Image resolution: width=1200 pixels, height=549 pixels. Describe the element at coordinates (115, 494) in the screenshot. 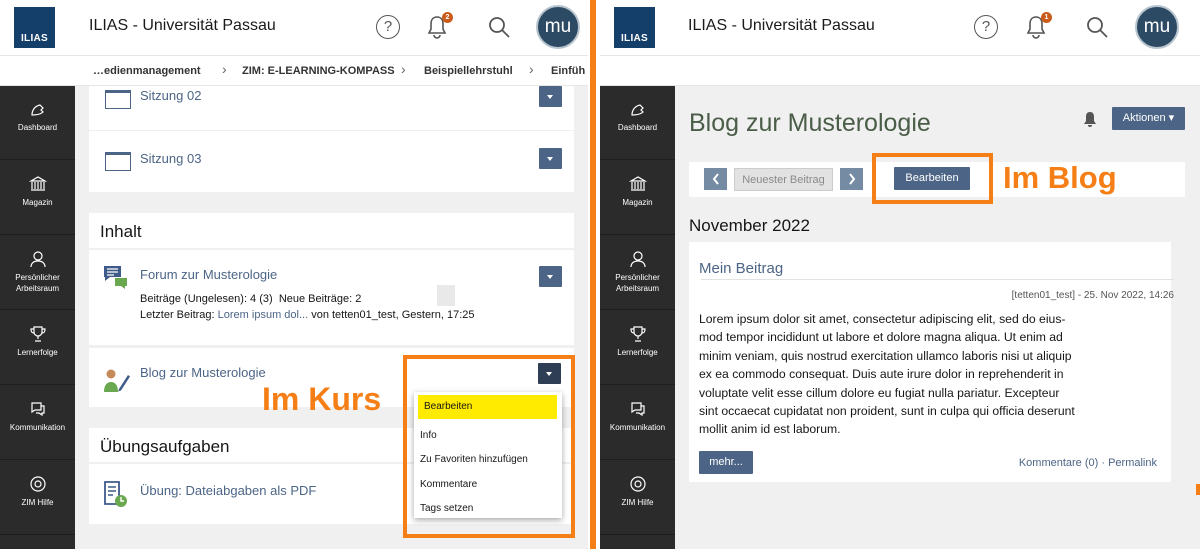

I see `exercise-icon` at that location.